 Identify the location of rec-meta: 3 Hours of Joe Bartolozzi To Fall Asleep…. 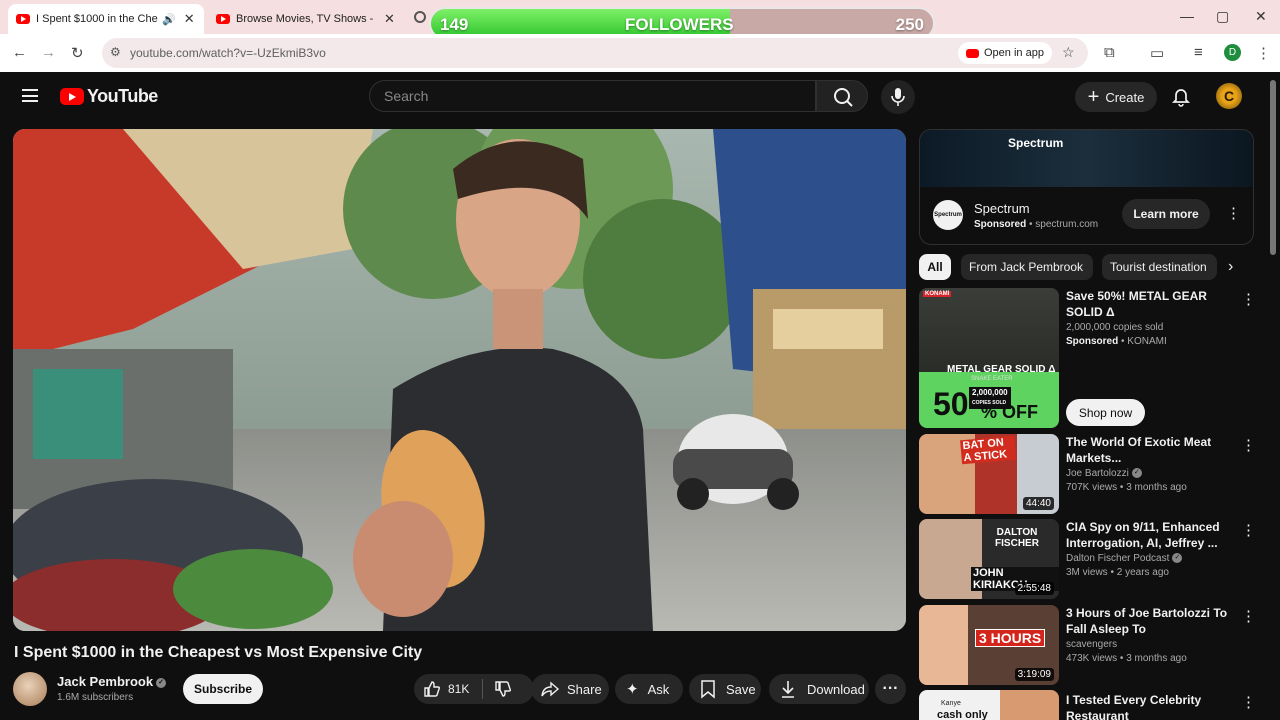
(1151, 634).